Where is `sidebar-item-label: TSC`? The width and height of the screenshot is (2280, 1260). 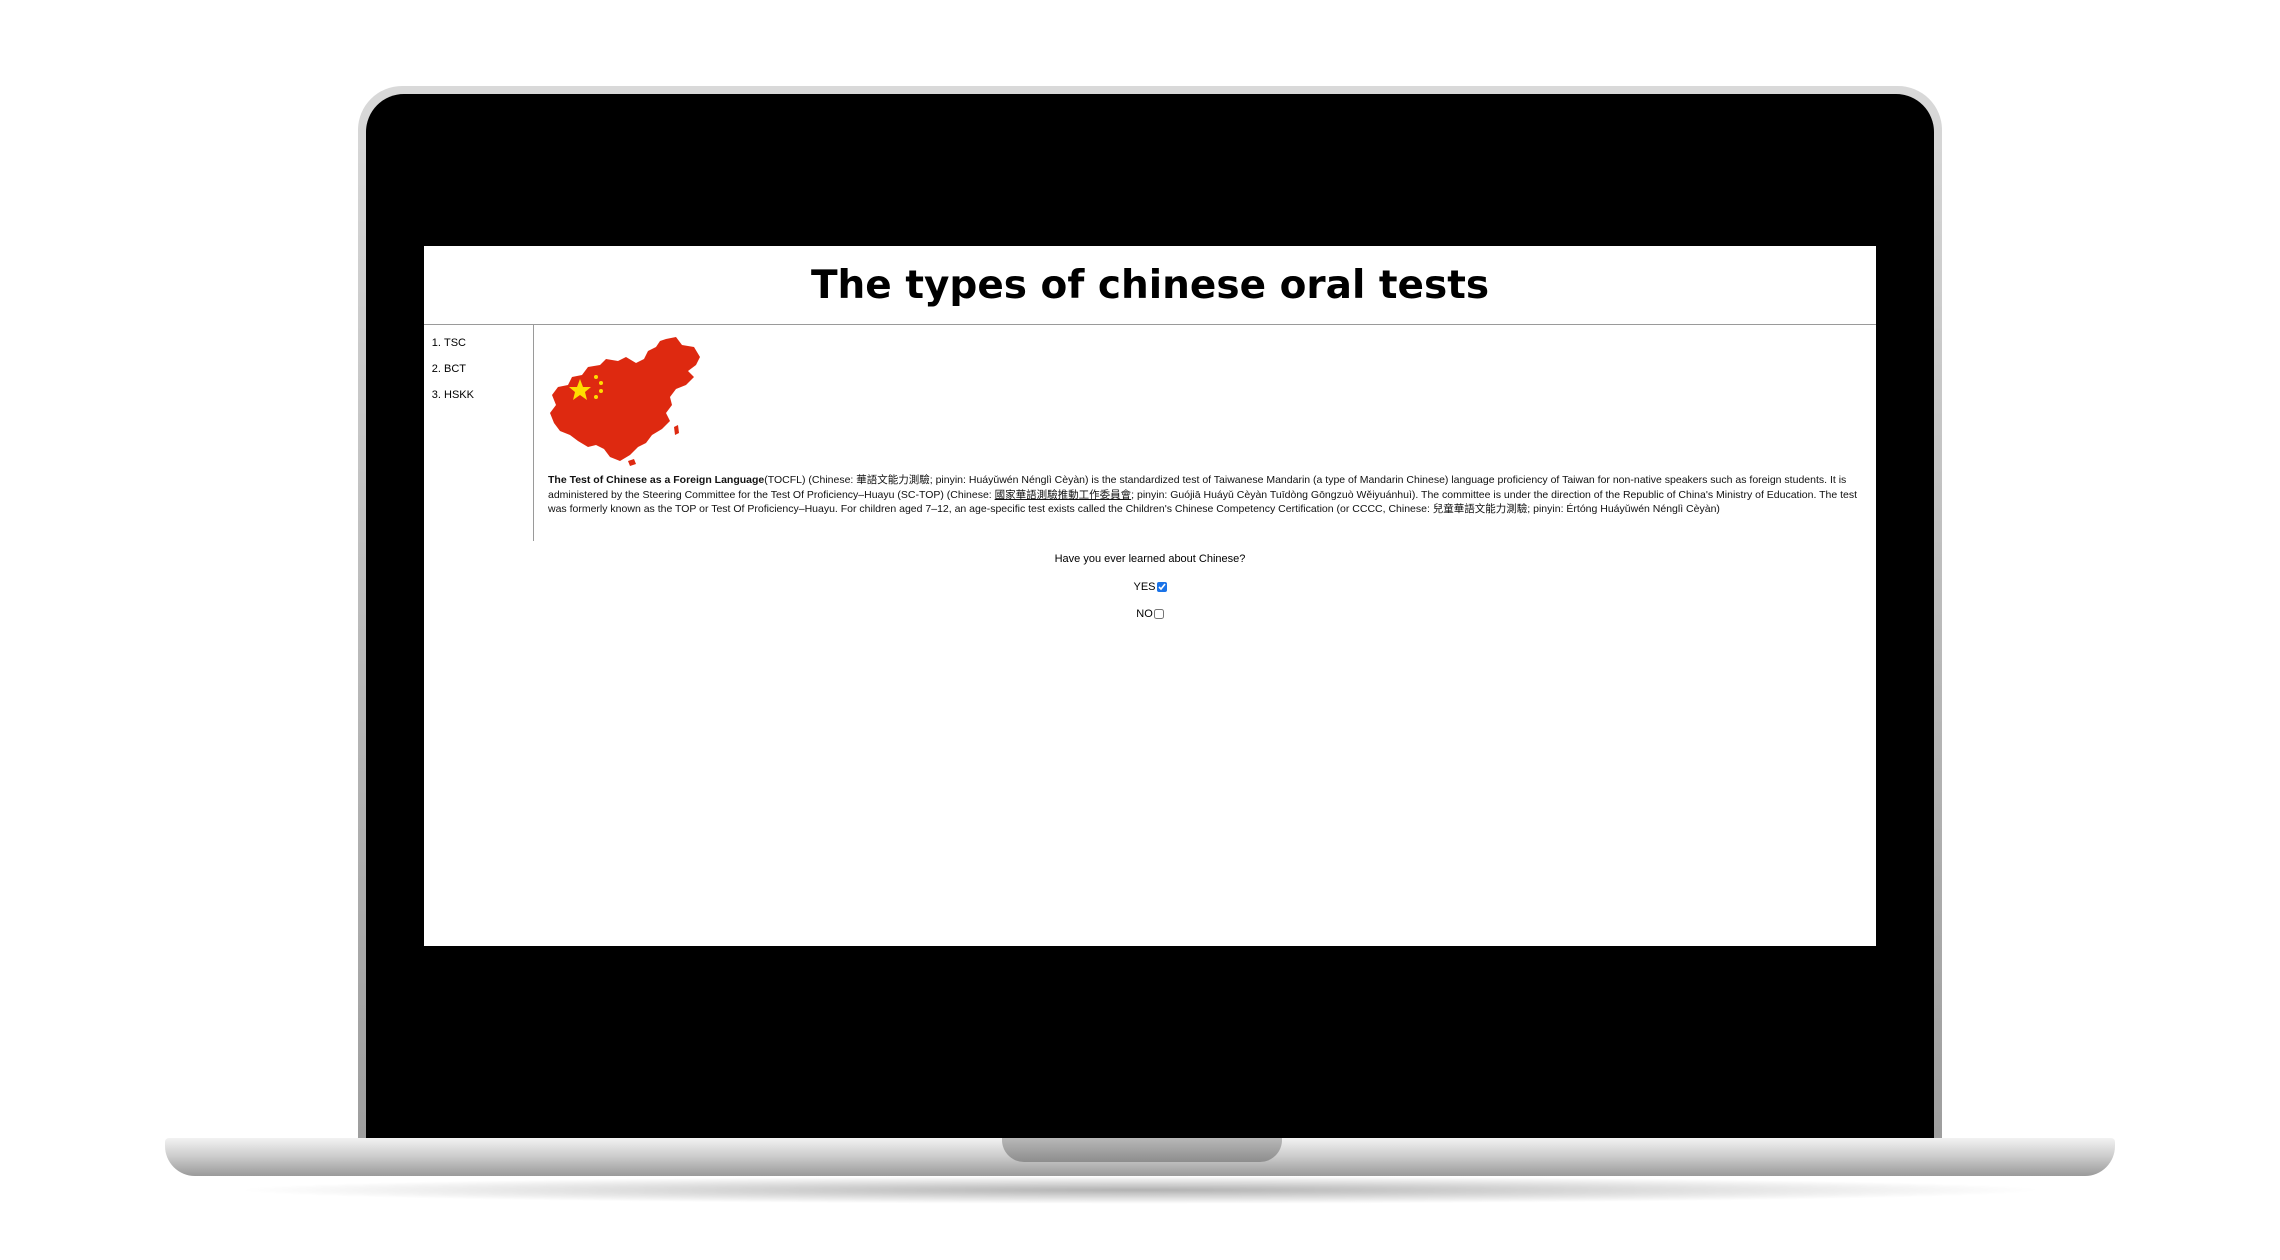
sidebar-item-label: TSC is located at coordinates (455, 343).